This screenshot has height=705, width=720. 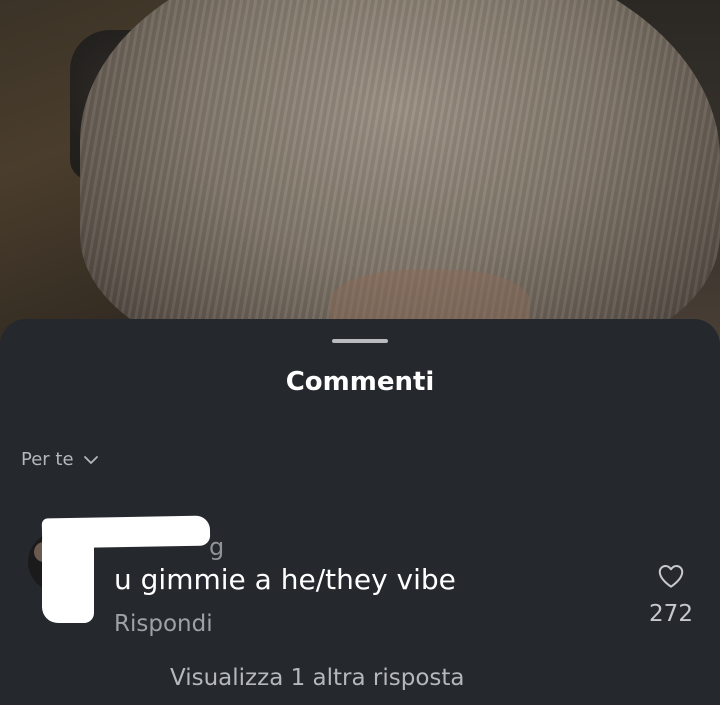 What do you see at coordinates (47, 459) in the screenshot?
I see `sort-label: Per te` at bounding box center [47, 459].